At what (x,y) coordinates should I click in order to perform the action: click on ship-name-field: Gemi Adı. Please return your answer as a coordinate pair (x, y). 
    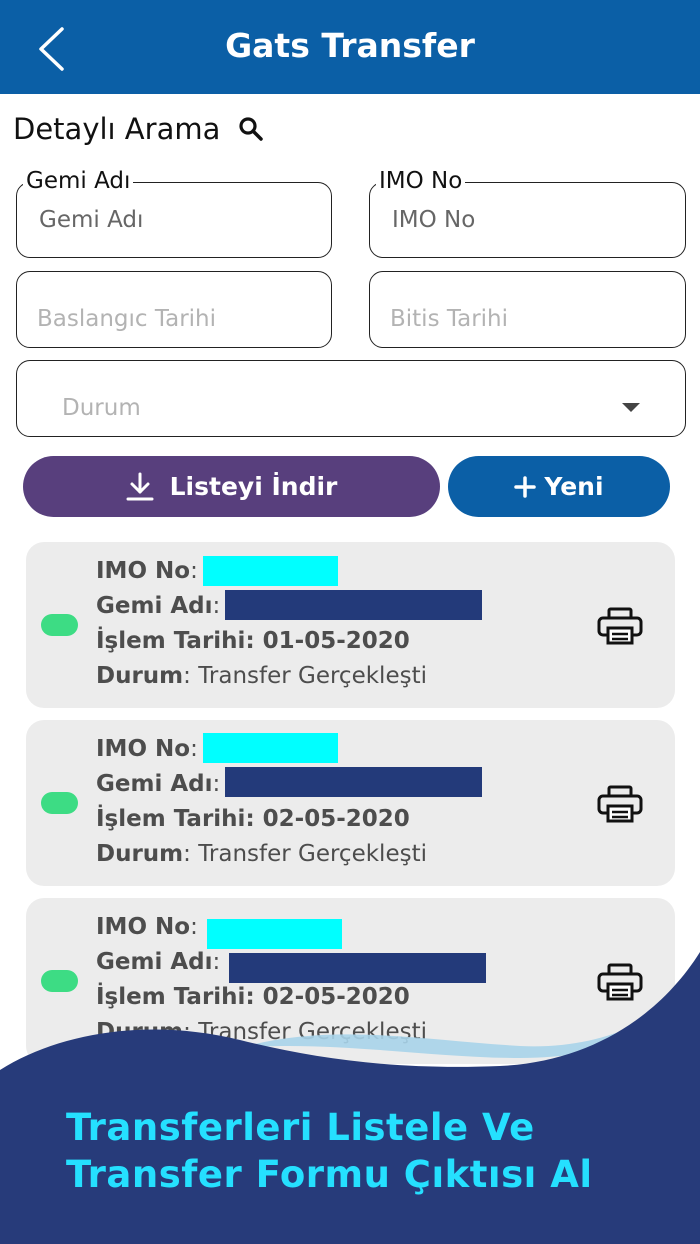
    Looking at the image, I should click on (174, 213).